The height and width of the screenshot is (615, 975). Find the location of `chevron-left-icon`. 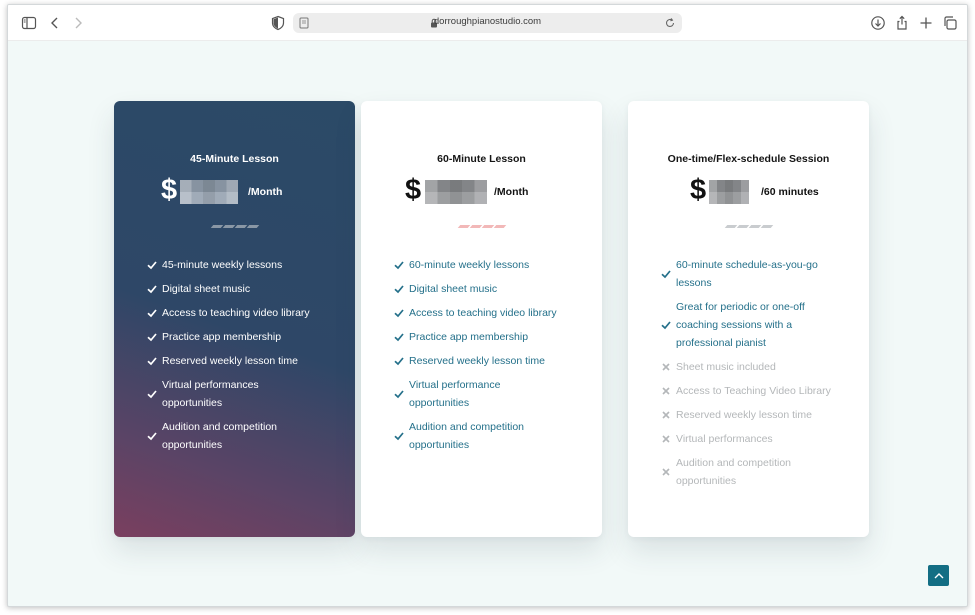

chevron-left-icon is located at coordinates (55, 23).